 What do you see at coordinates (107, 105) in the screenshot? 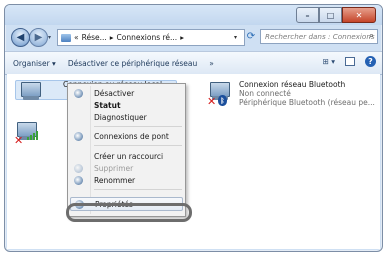
I see `menu-item-label: Statut` at bounding box center [107, 105].